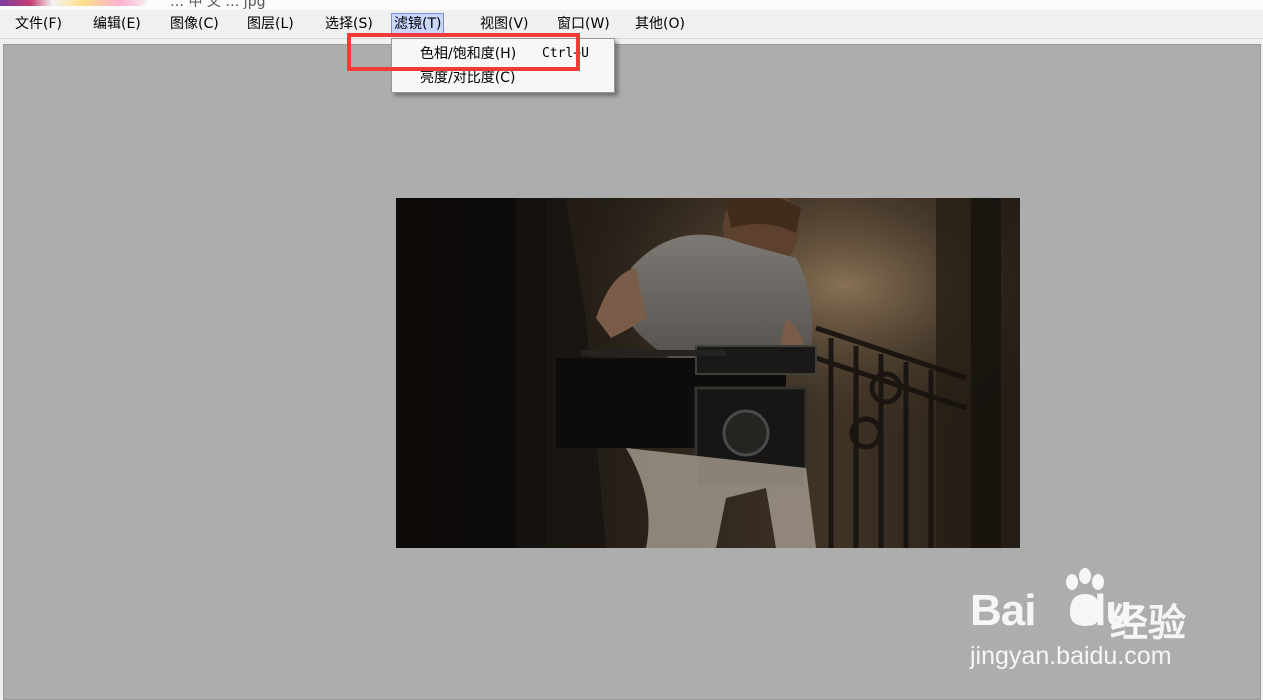  What do you see at coordinates (75, 3) in the screenshot?
I see `app-logo-icon` at bounding box center [75, 3].